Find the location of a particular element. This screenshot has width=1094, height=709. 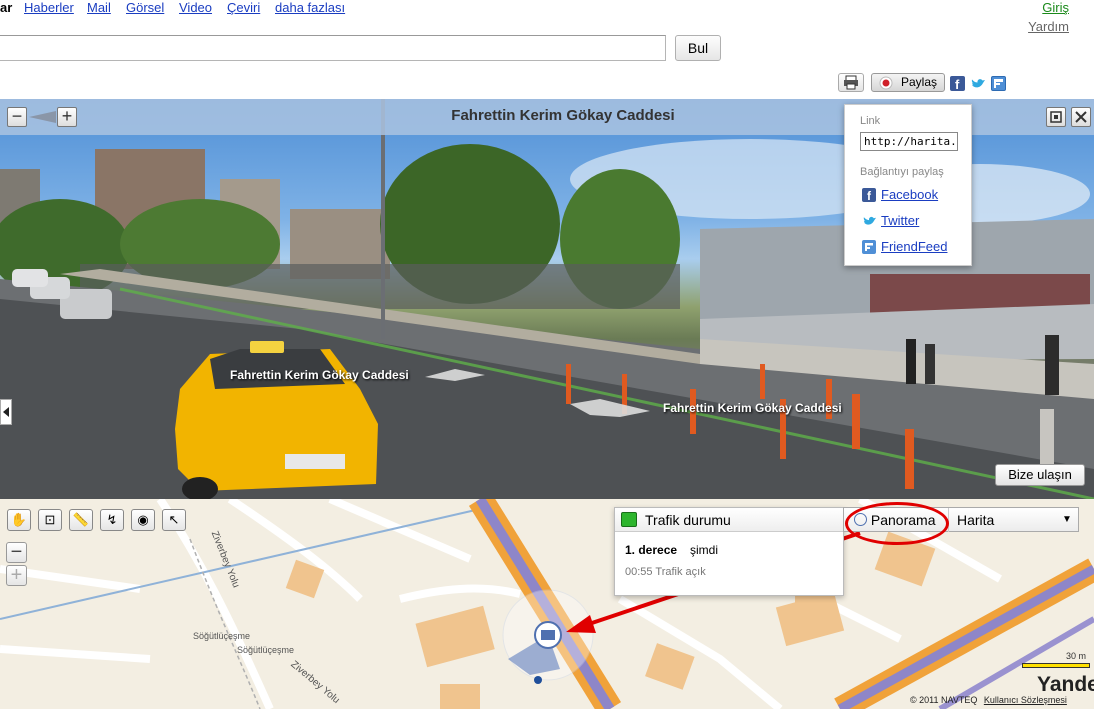

nav-link-mail: Mail is located at coordinates (99, 7).